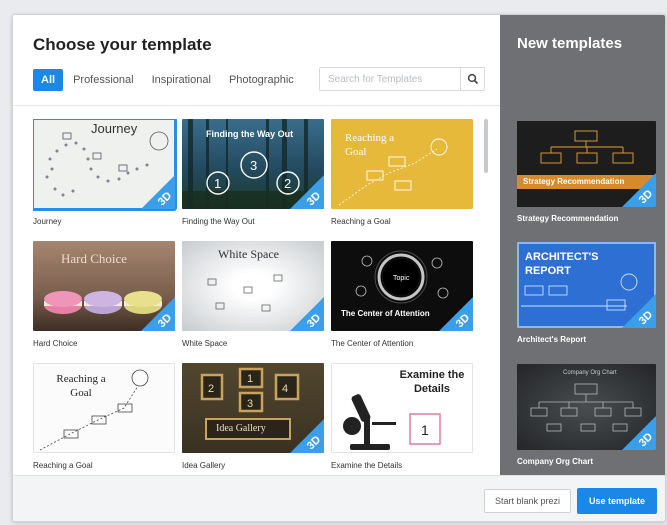  What do you see at coordinates (48, 80) in the screenshot?
I see `filter-all: All` at bounding box center [48, 80].